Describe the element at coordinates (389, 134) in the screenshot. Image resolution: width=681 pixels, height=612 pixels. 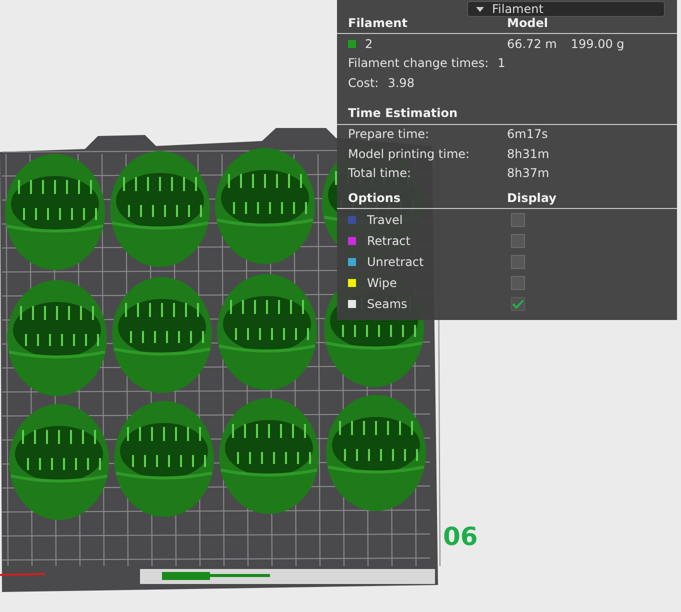
I see `time-label: Prepare time:` at that location.